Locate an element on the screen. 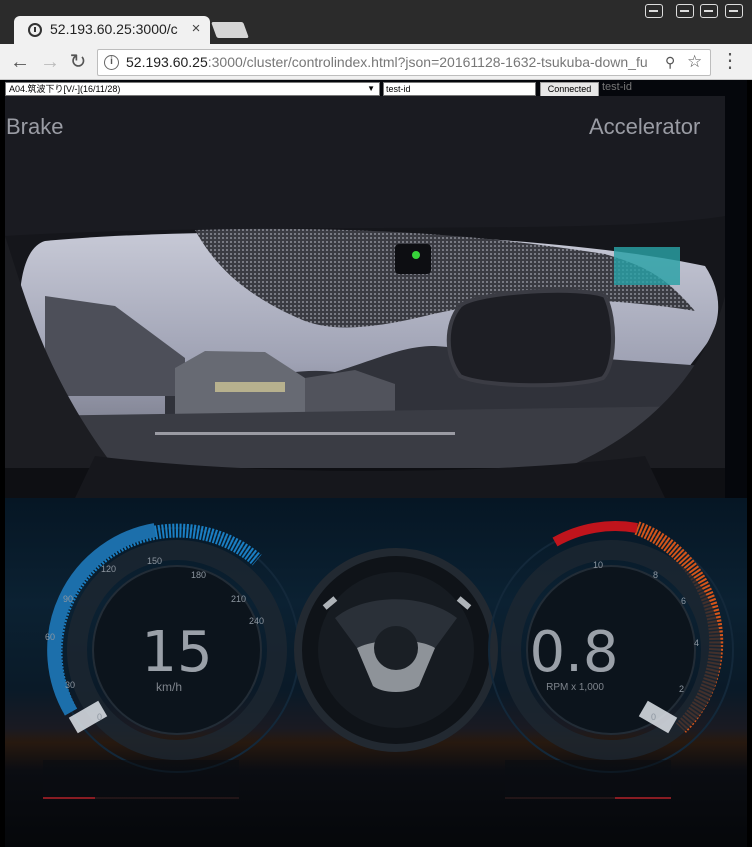 The height and width of the screenshot is (847, 752). svg-text: 210 is located at coordinates (238, 599).